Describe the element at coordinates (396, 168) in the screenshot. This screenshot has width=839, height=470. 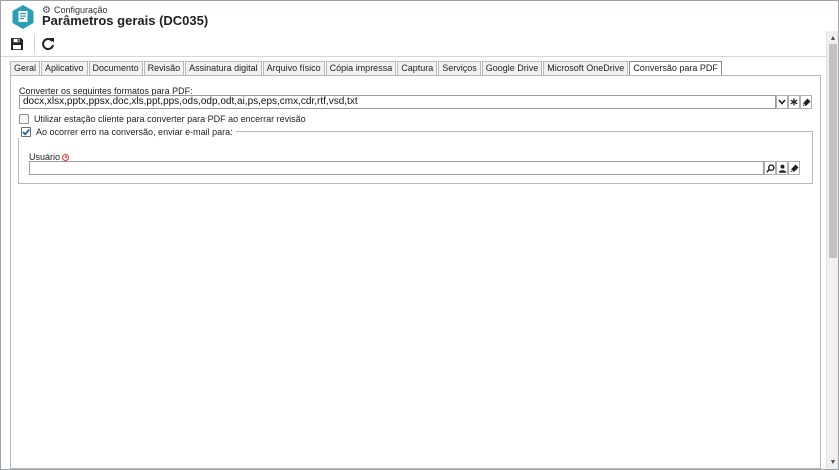
I see `user-input` at that location.